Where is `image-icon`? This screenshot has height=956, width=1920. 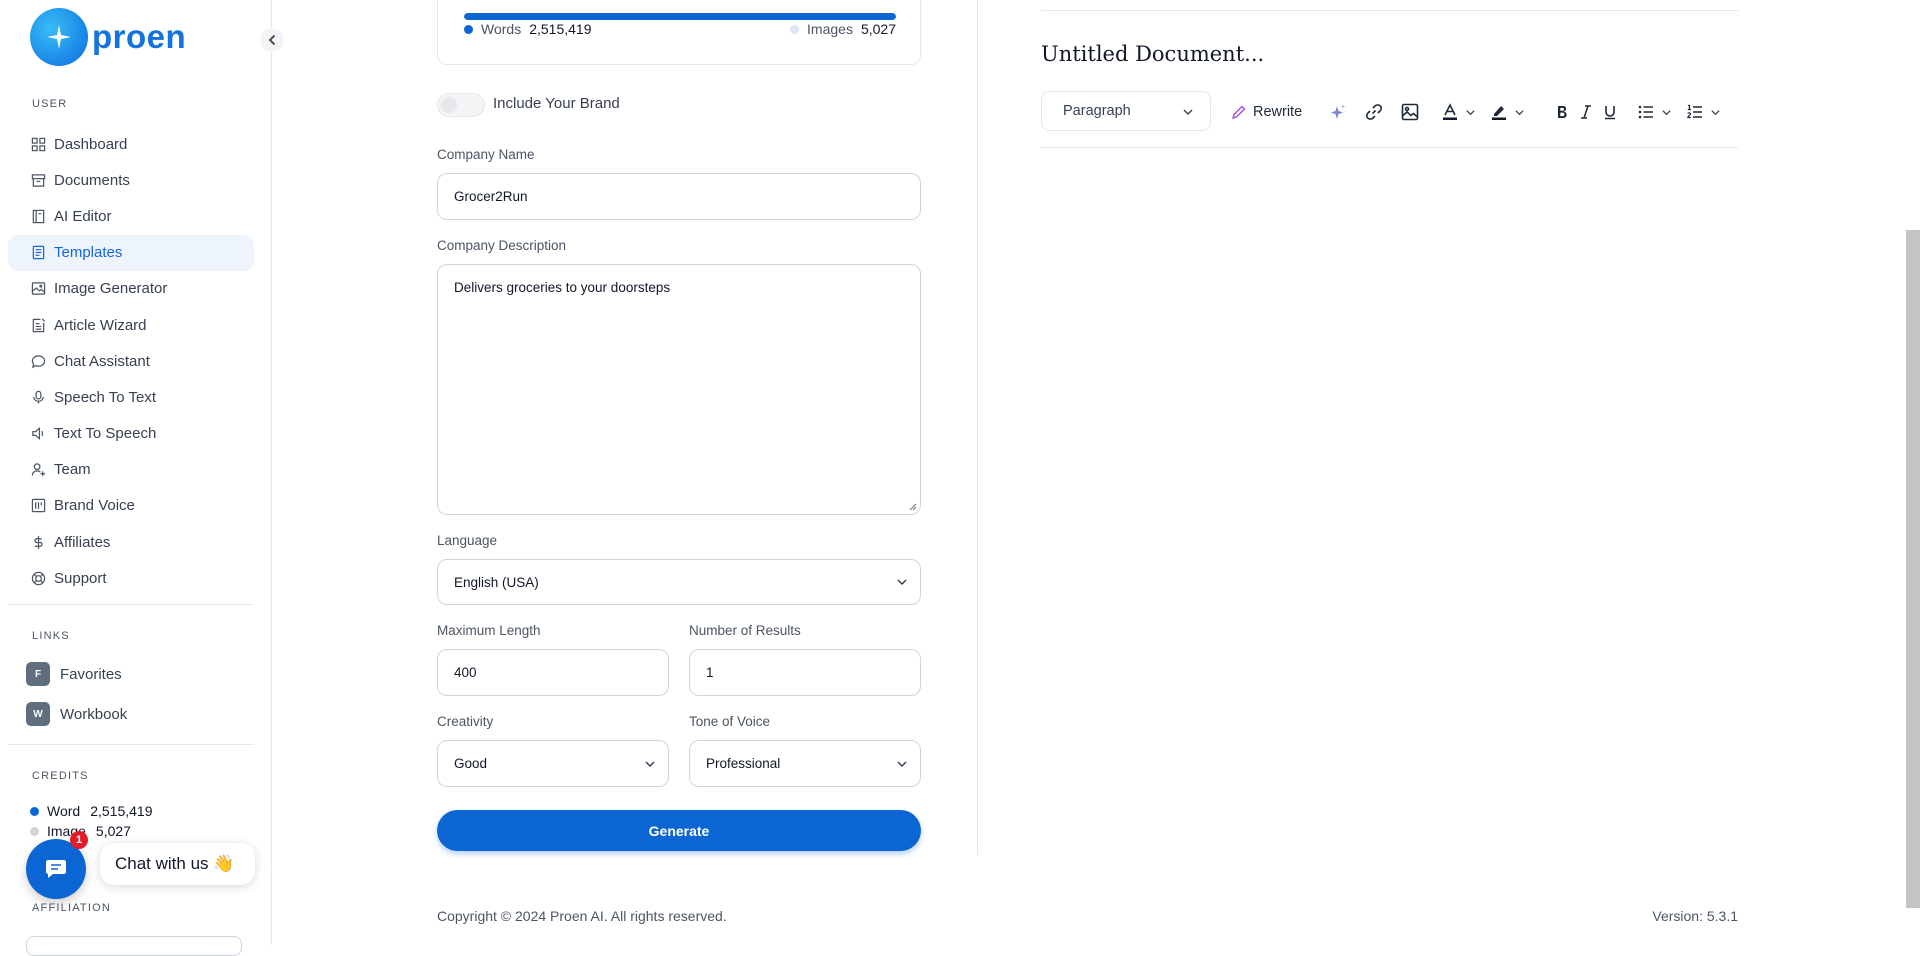 image-icon is located at coordinates (38, 289).